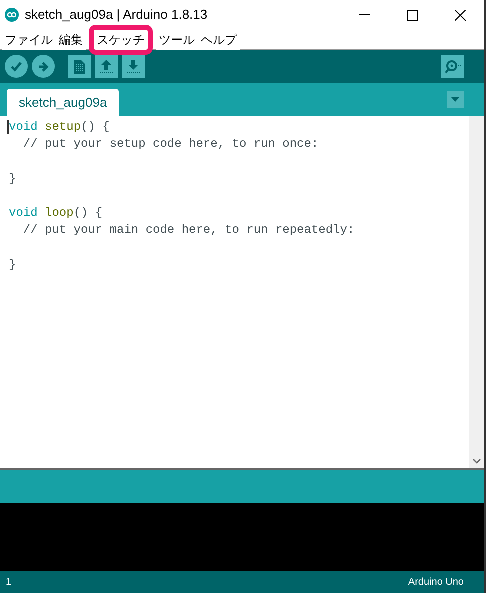  I want to click on new-button, so click(79, 66).